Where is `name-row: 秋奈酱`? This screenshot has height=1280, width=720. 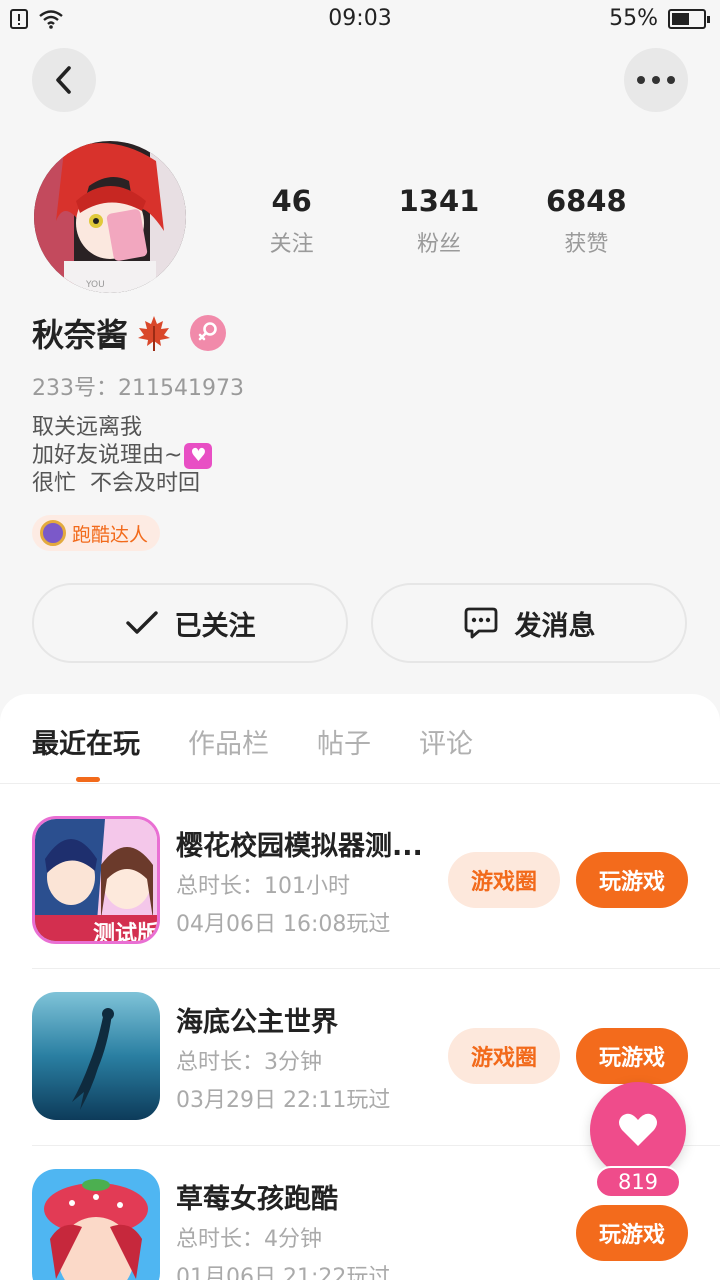 name-row: 秋奈酱 is located at coordinates (129, 333).